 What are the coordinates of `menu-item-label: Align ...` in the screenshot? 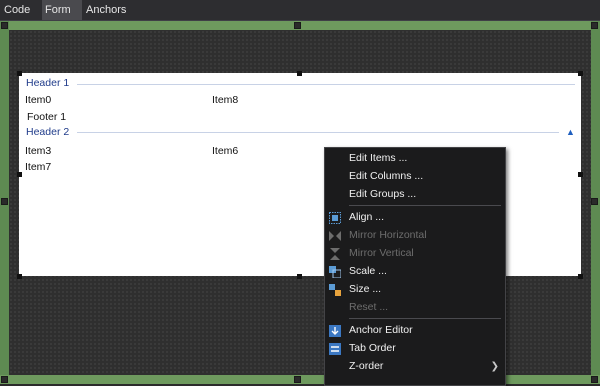 It's located at (367, 217).